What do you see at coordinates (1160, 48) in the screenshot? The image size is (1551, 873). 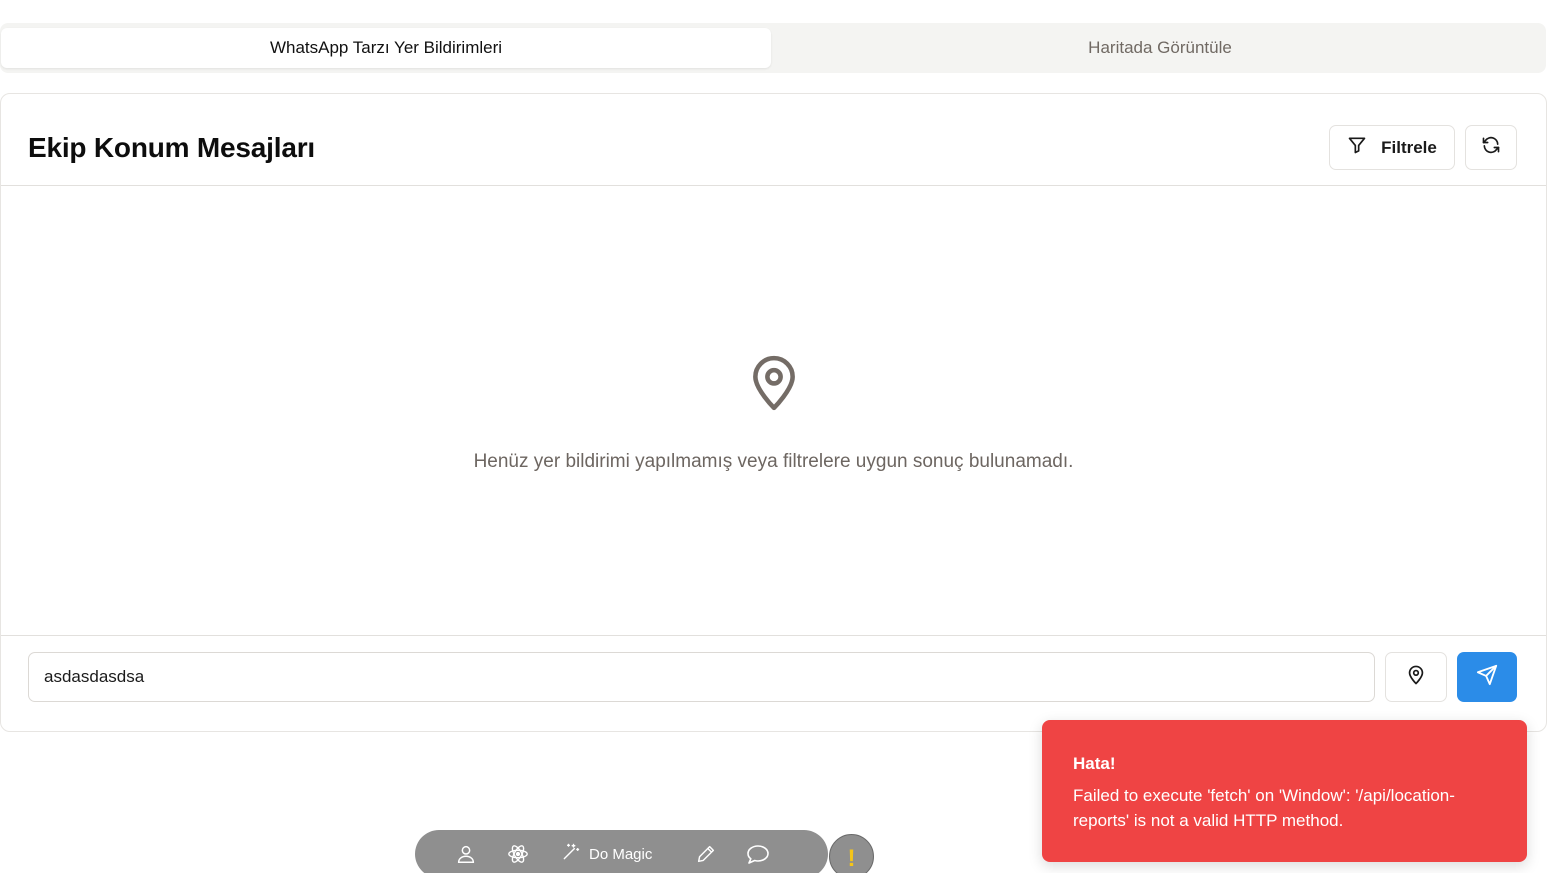 I see `tab-map-view: Haritada Görüntüle` at bounding box center [1160, 48].